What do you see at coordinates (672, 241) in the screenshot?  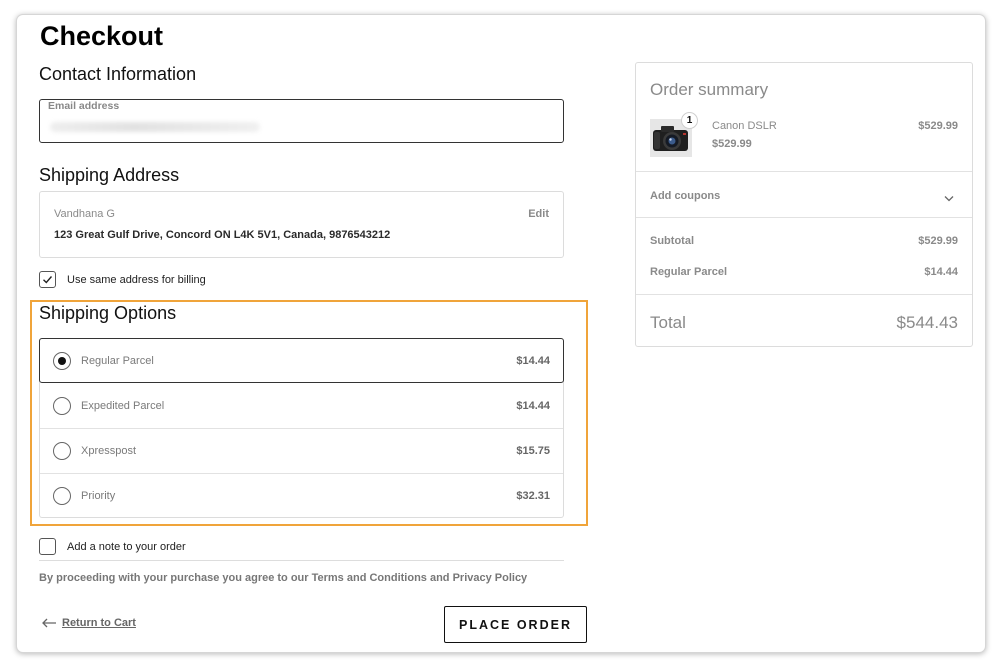 I see `subtotal-label: Subtotal` at bounding box center [672, 241].